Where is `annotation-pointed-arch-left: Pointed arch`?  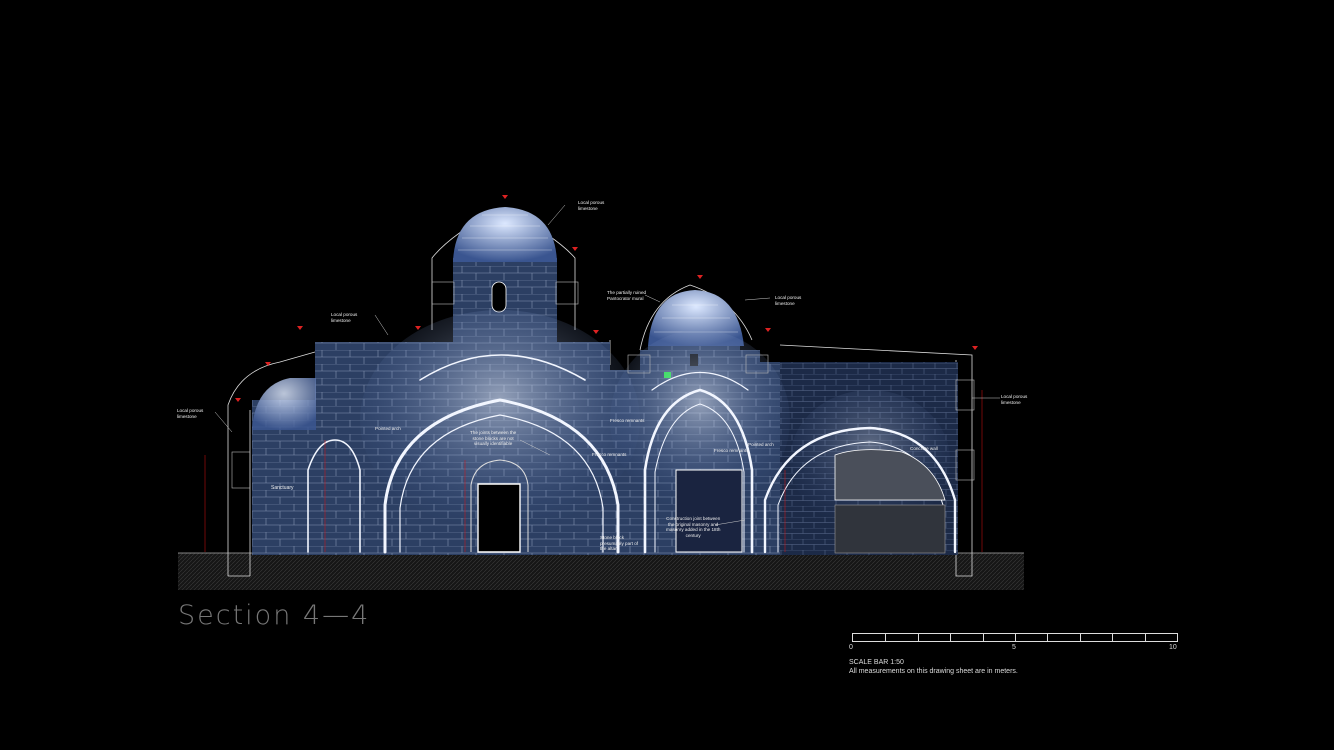 annotation-pointed-arch-left: Pointed arch is located at coordinates (388, 428).